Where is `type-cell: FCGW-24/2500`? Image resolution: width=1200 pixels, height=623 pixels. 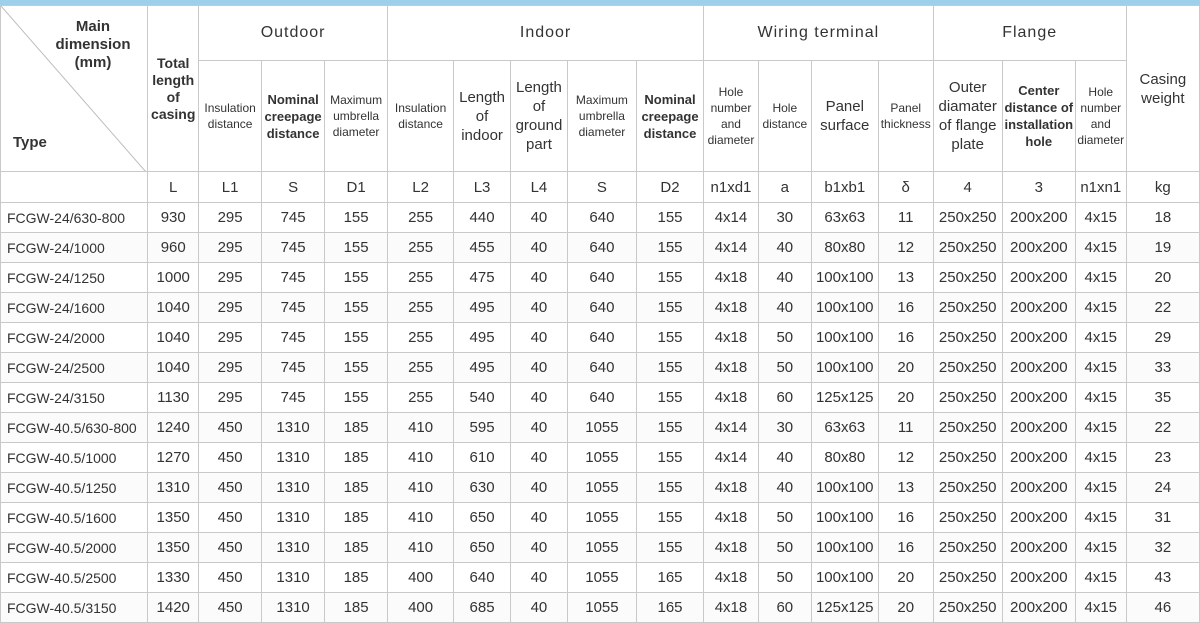
type-cell: FCGW-24/2500 is located at coordinates (74, 367).